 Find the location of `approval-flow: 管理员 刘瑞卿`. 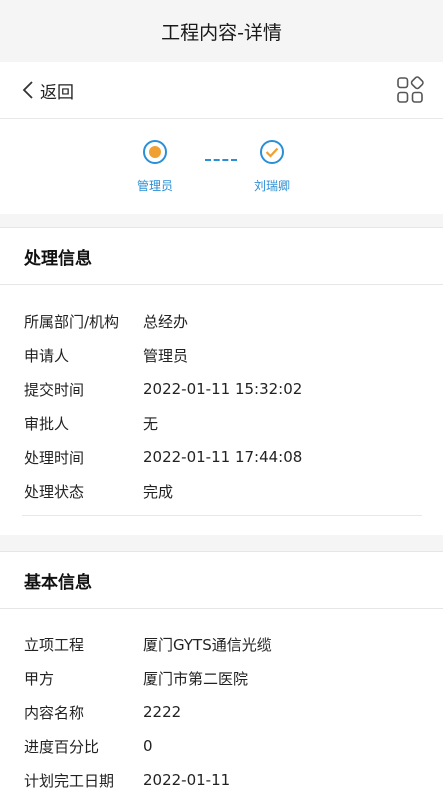

approval-flow: 管理员 刘瑞卿 is located at coordinates (221, 166).